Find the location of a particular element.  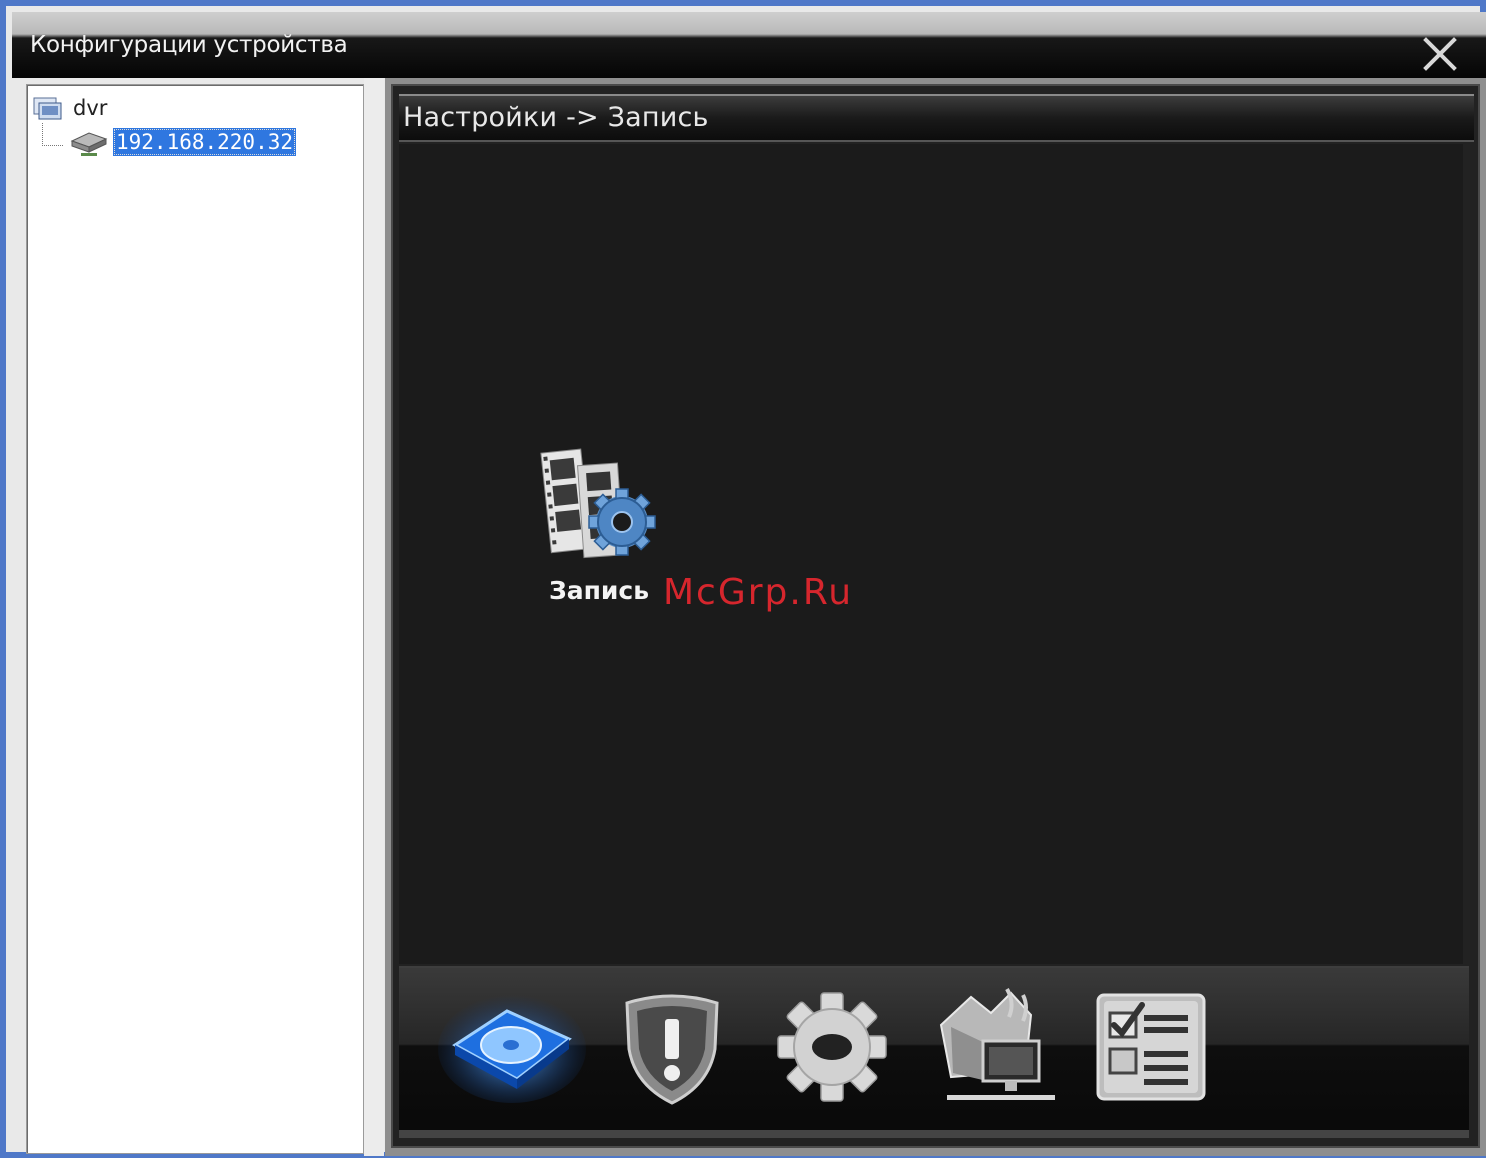

close-button is located at coordinates (1440, 54).